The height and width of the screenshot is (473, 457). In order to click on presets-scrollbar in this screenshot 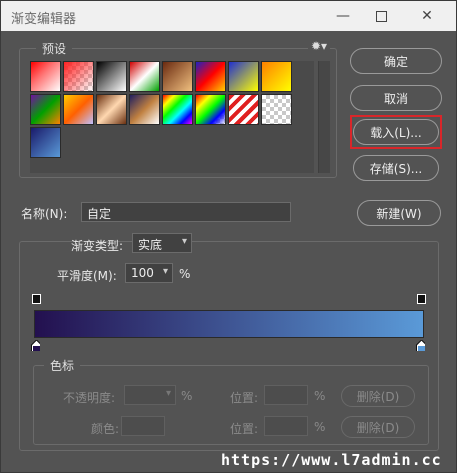, I will do `click(324, 117)`.